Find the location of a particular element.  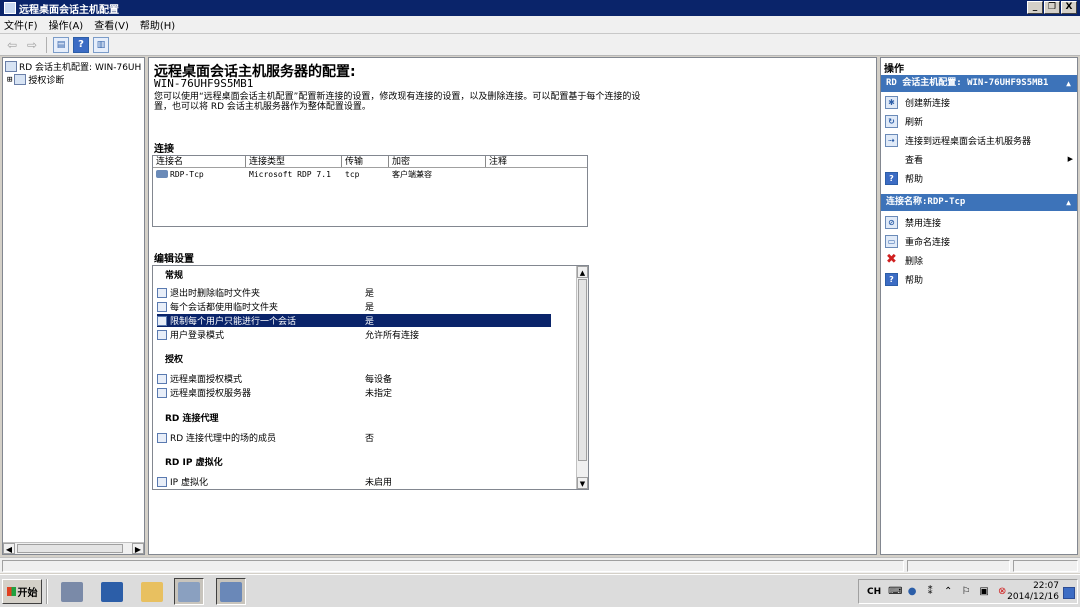

horizontal-scrollbar: ◀ ▶ is located at coordinates (73, 548).